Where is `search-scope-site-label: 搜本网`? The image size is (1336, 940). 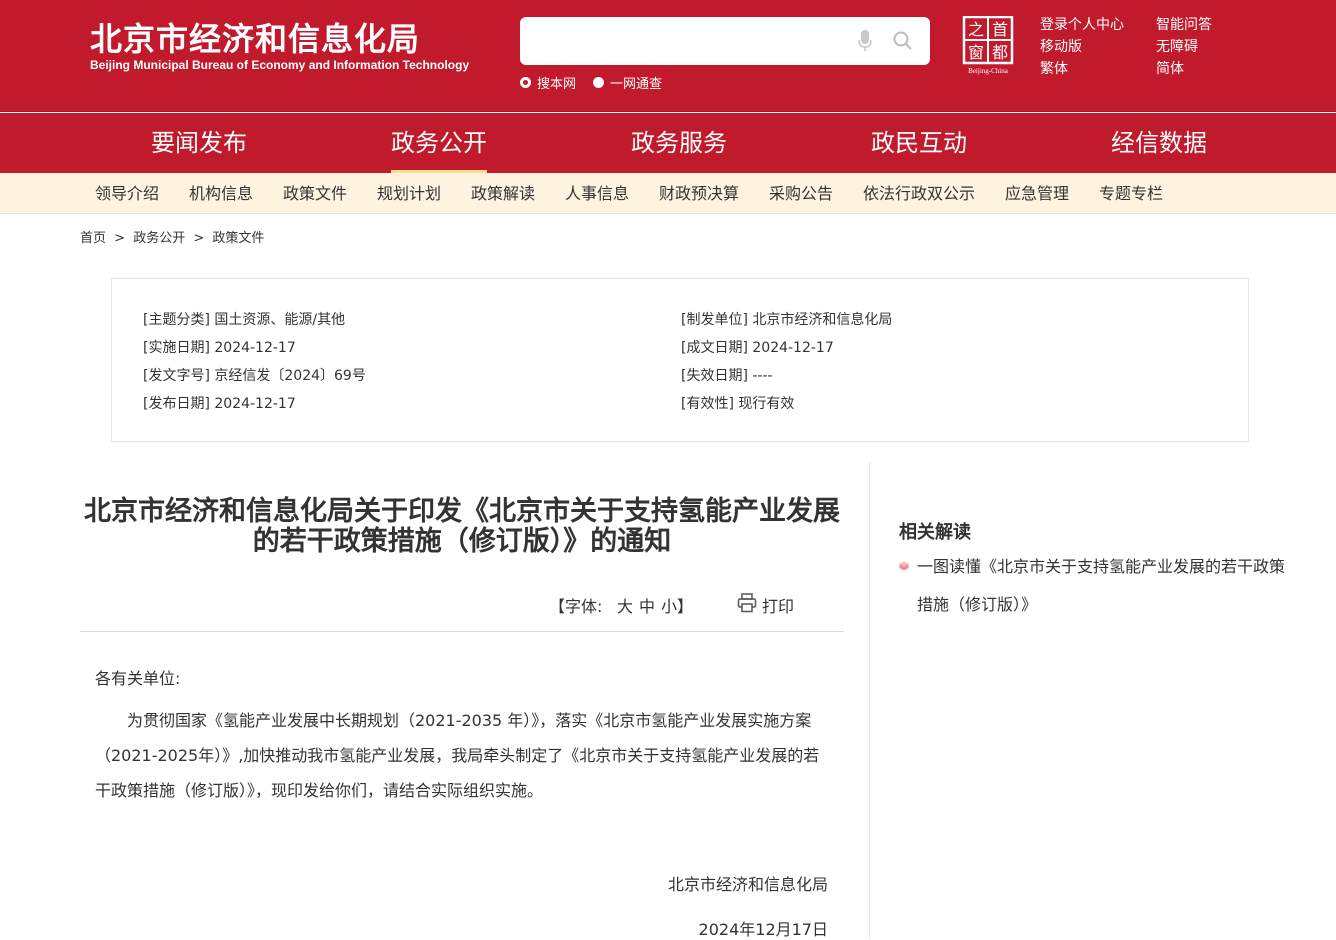 search-scope-site-label: 搜本网 is located at coordinates (557, 84).